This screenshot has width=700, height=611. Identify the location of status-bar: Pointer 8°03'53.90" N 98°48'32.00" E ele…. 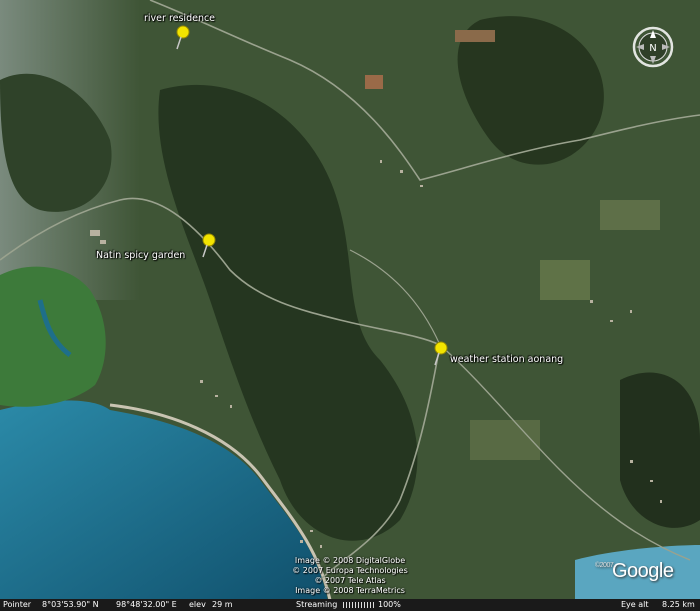
(350, 605).